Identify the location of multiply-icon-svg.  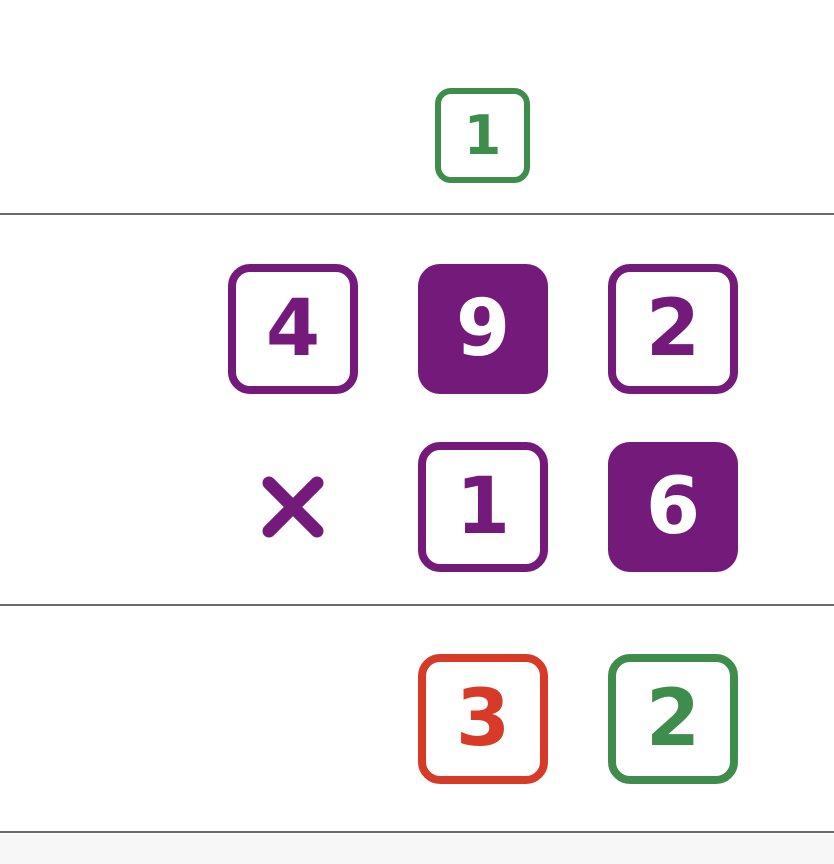
(293, 507).